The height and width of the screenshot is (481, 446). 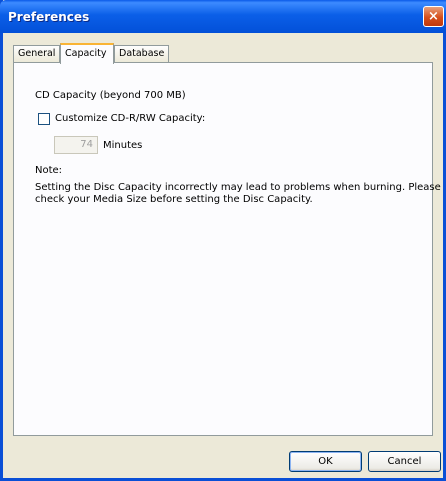 I want to click on close-icon: ×, so click(x=433, y=16).